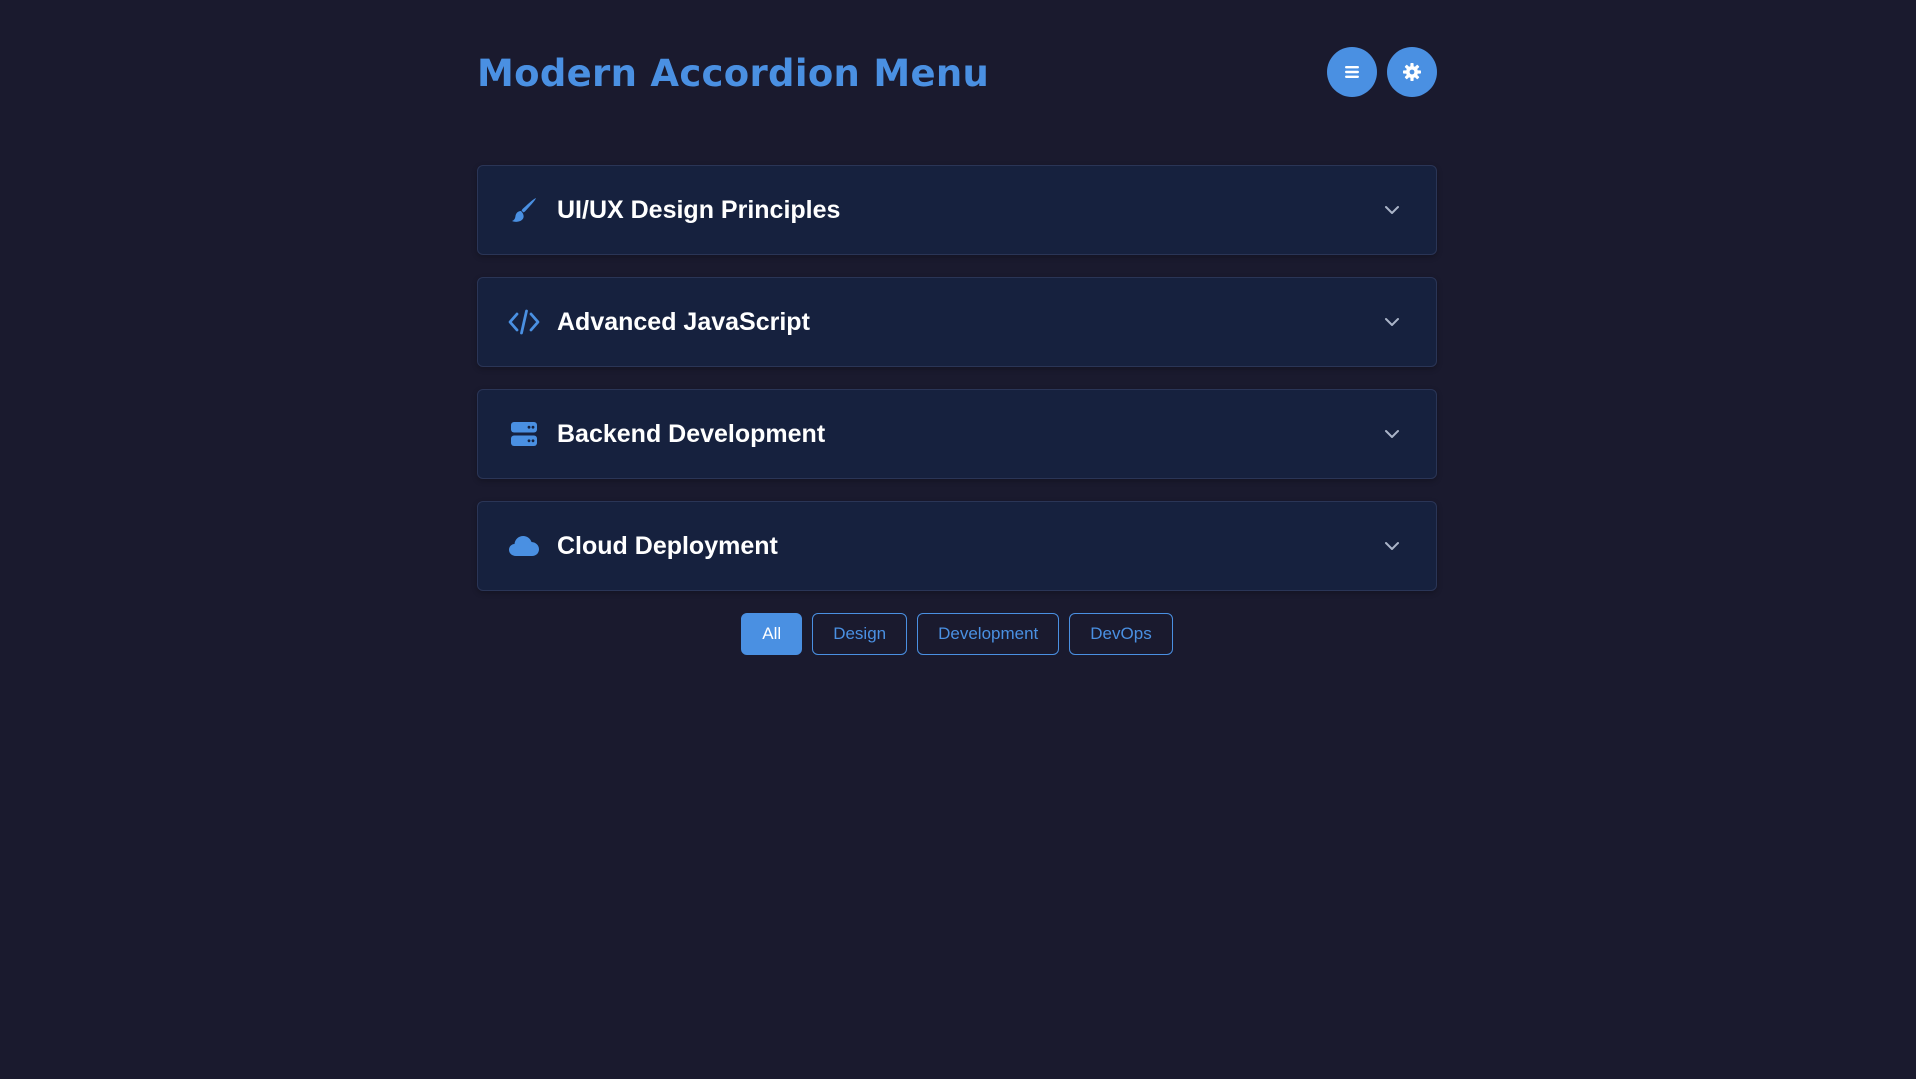  Describe the element at coordinates (699, 209) in the screenshot. I see `accordion-item-title: UI/UX Design Principles` at that location.